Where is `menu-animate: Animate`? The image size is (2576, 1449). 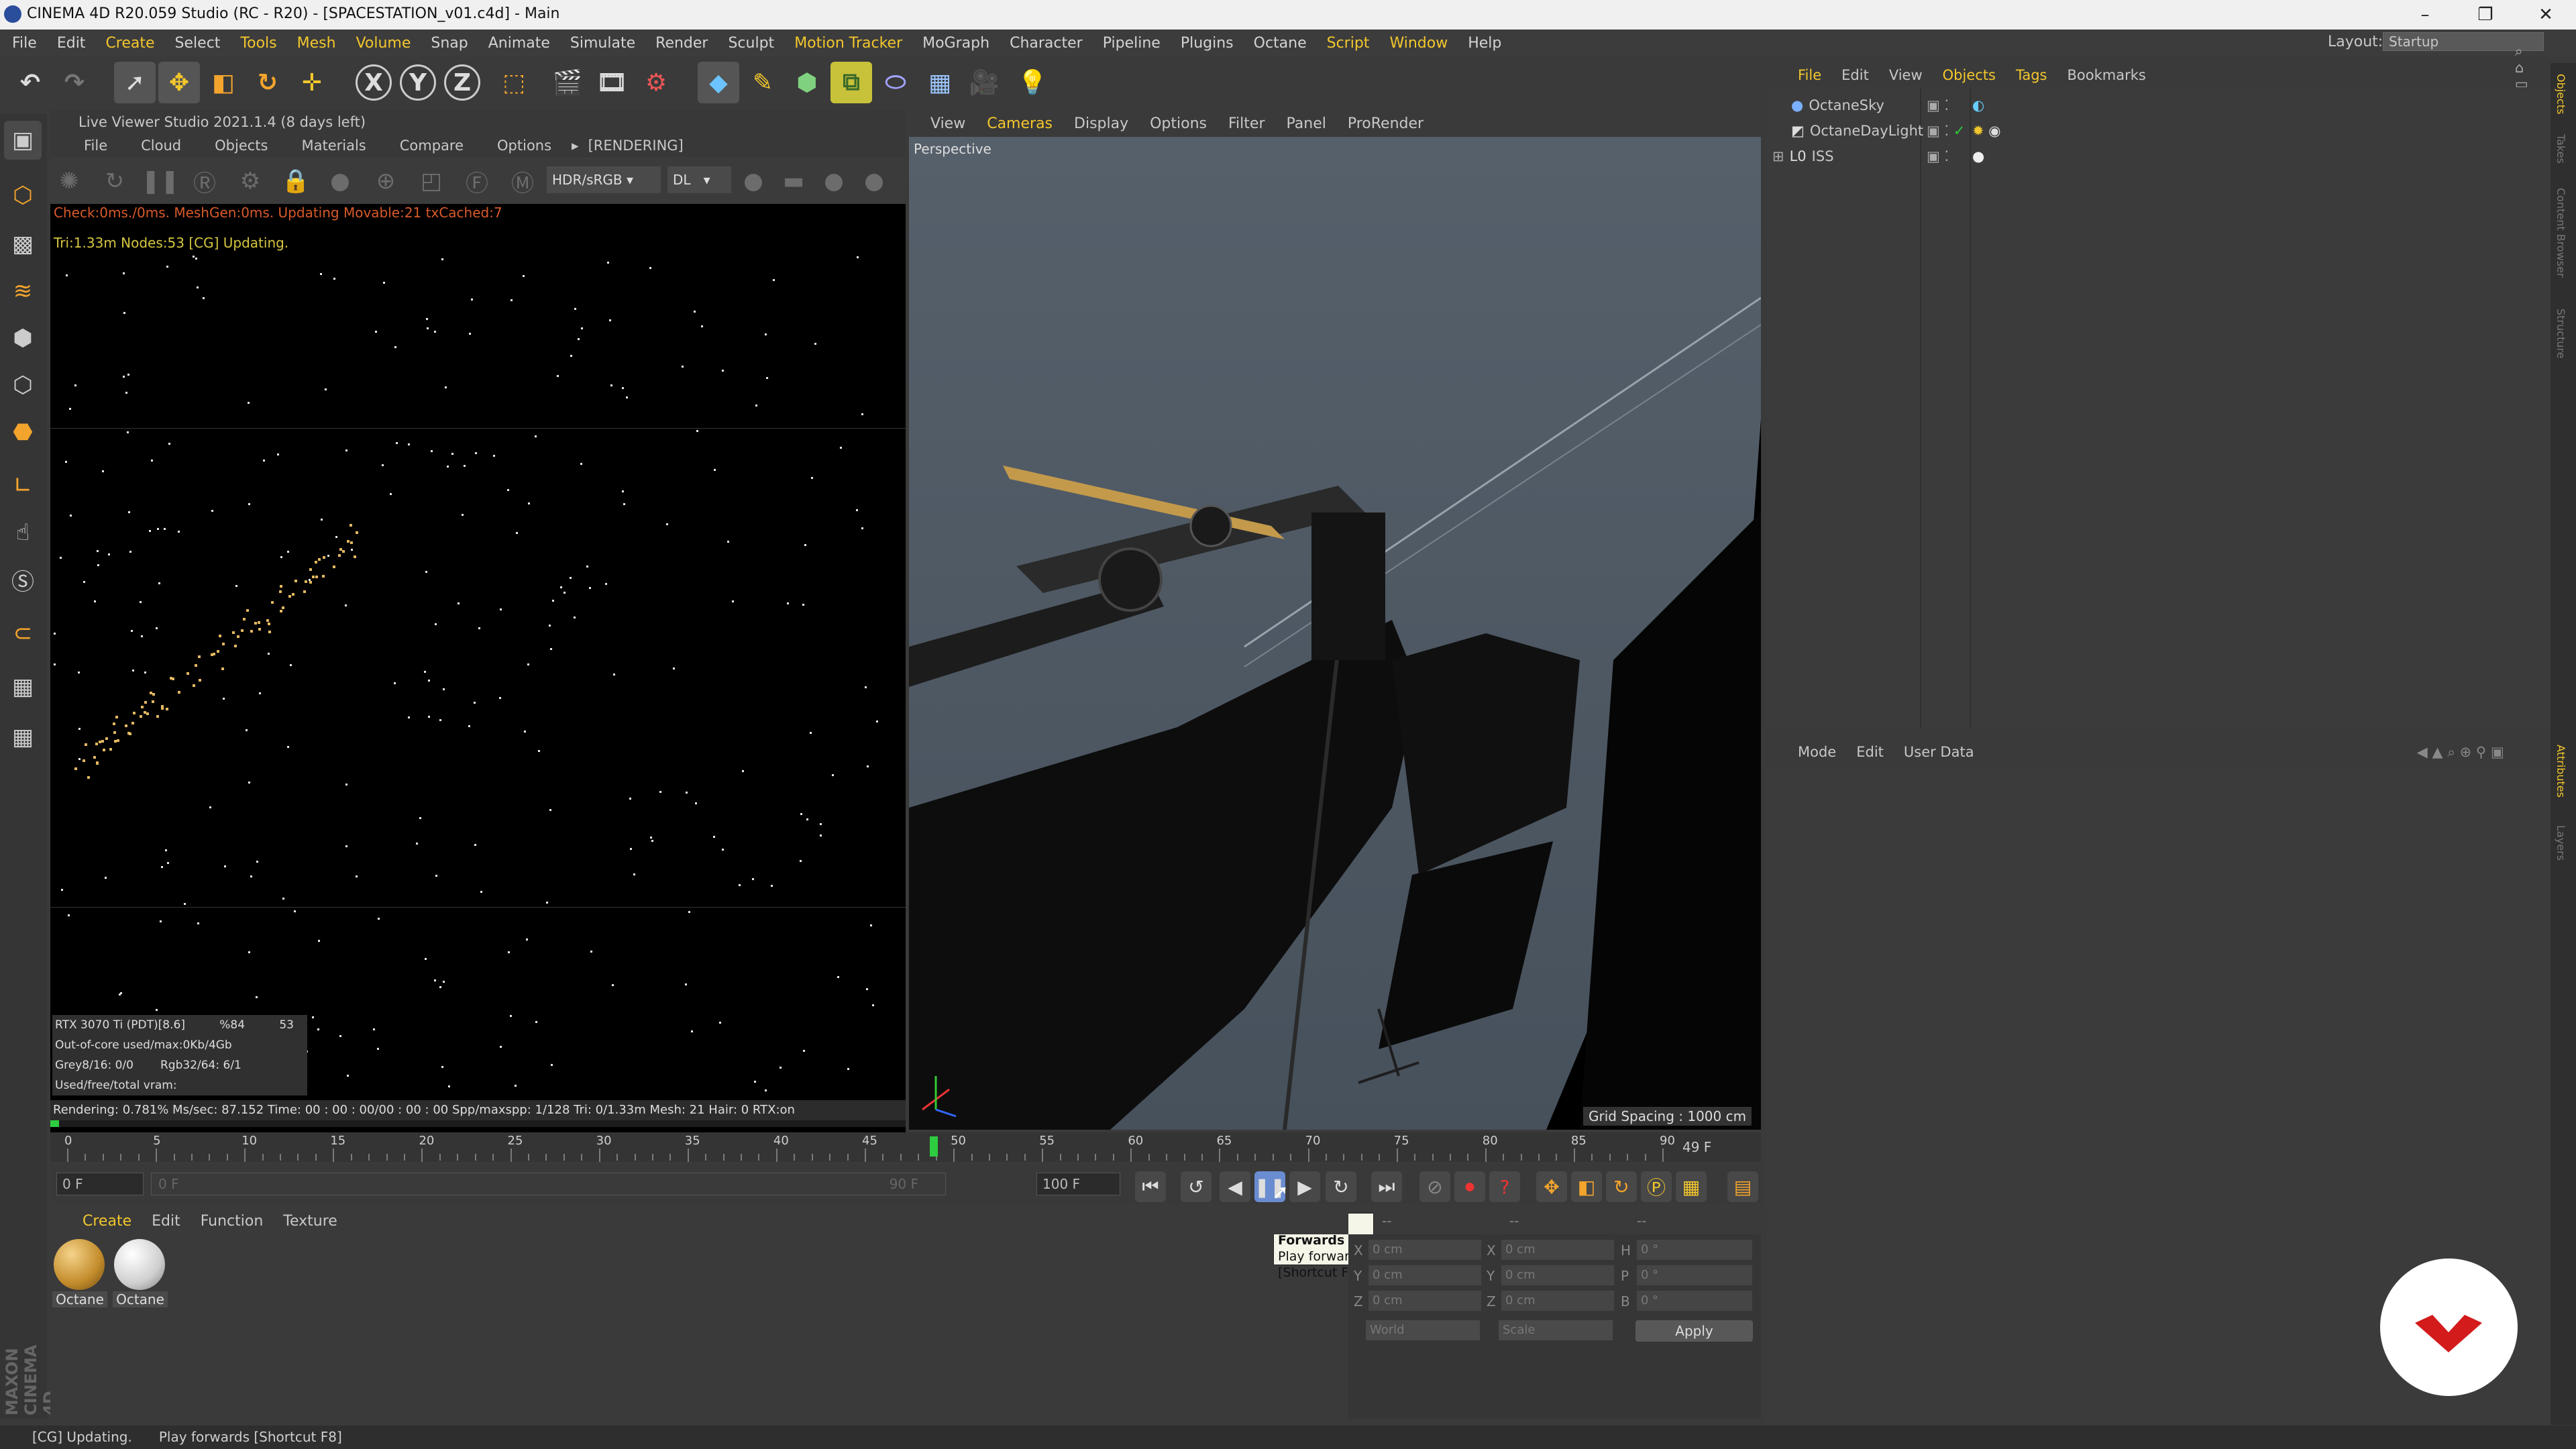
menu-animate: Animate is located at coordinates (519, 43).